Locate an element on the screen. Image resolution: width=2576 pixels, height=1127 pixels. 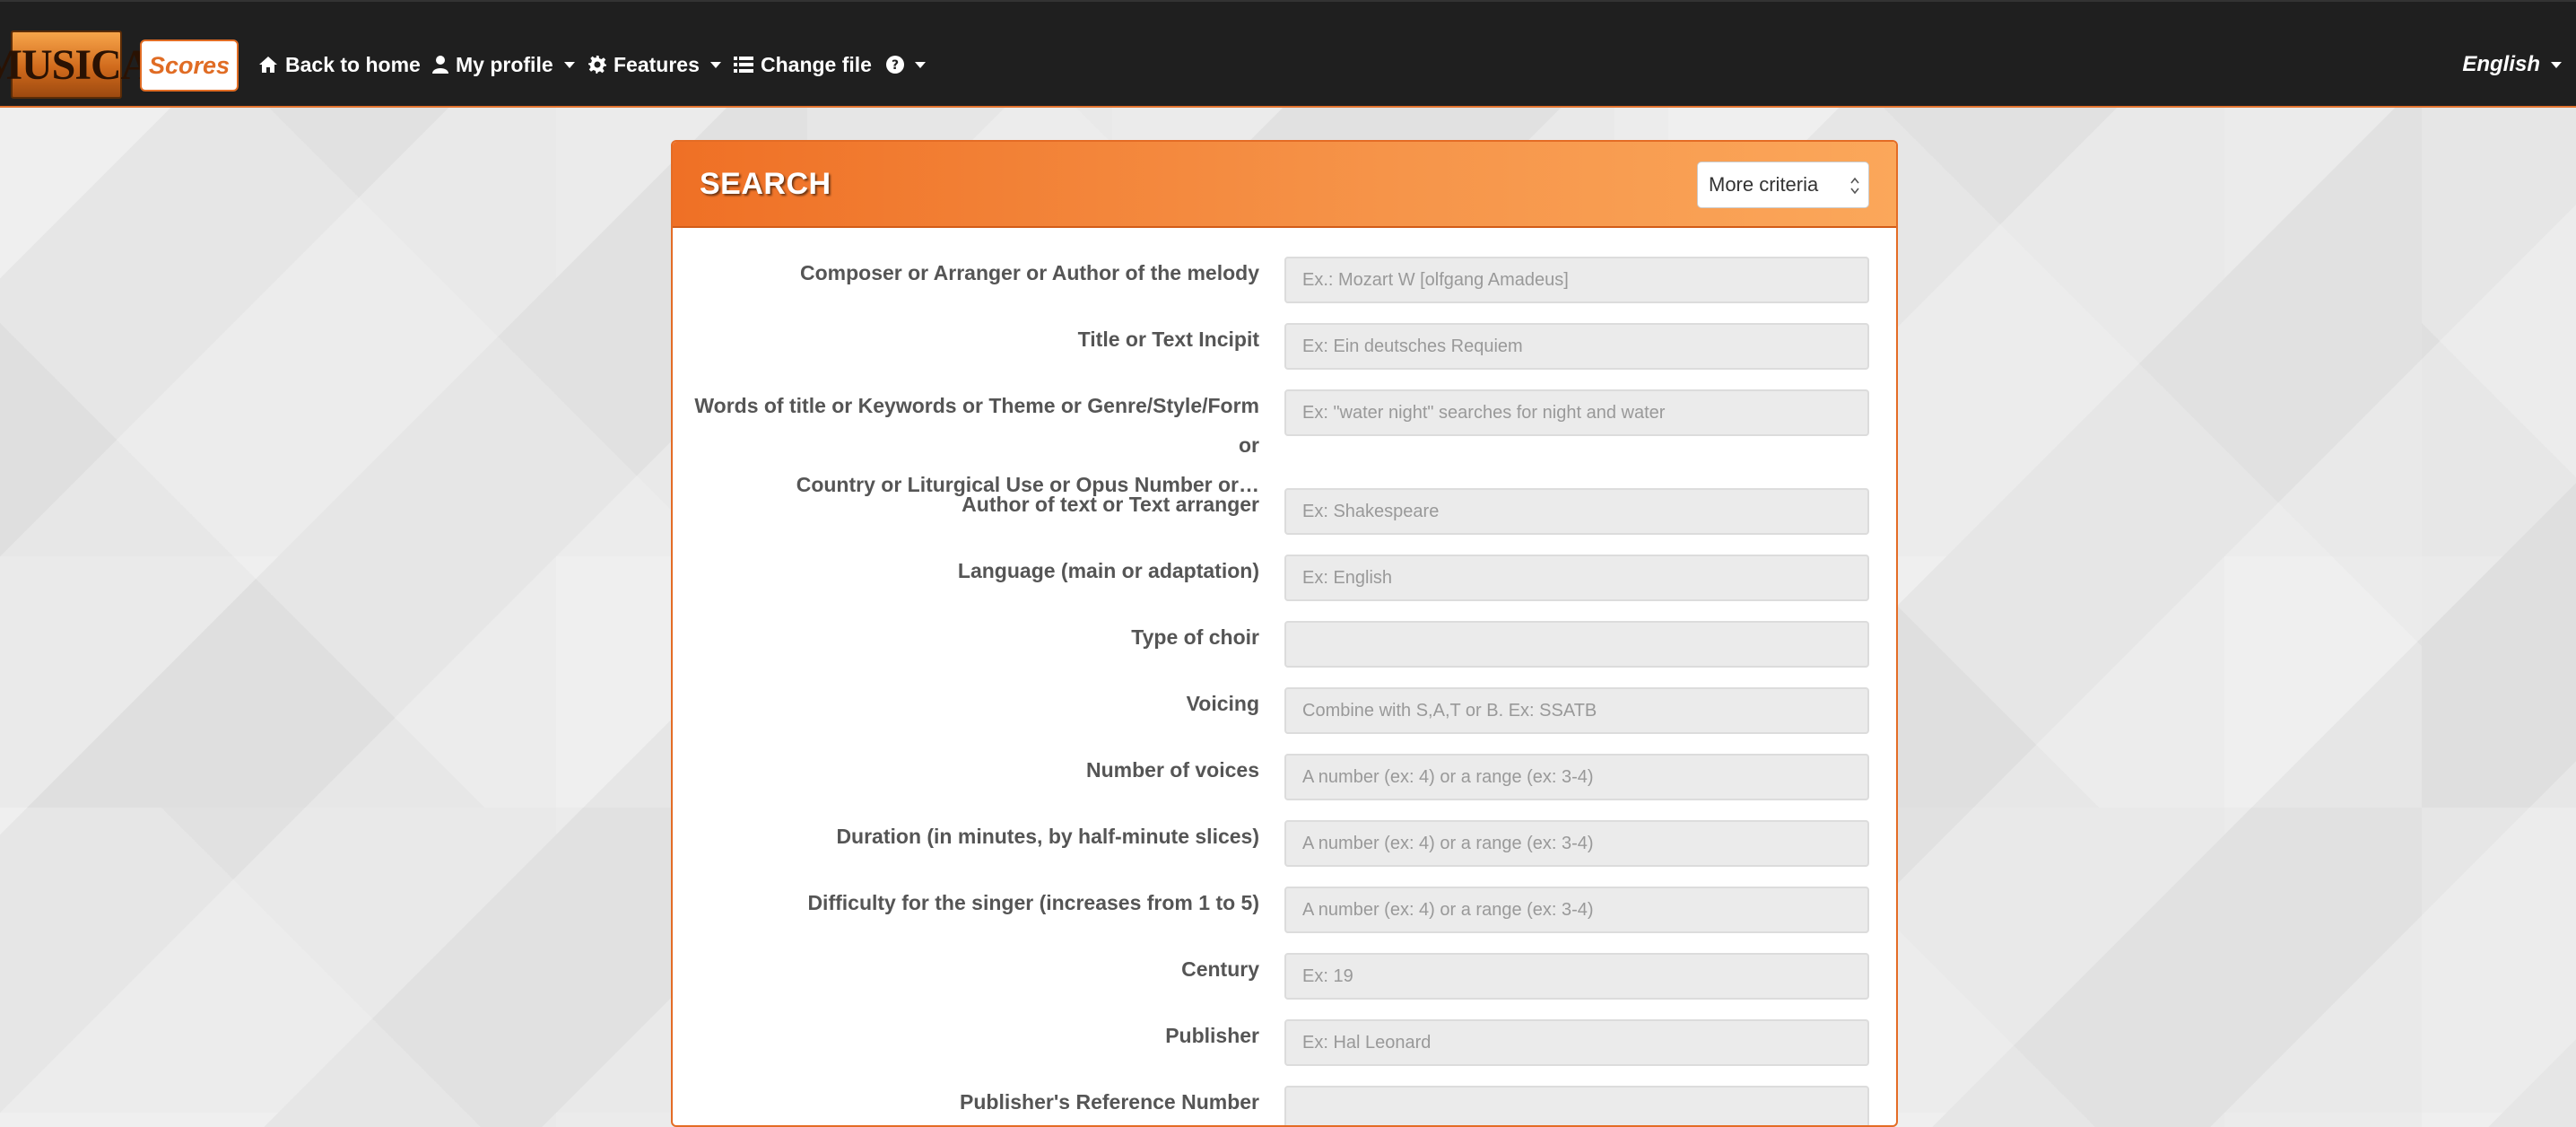
nav-features-label: Features is located at coordinates (657, 64).